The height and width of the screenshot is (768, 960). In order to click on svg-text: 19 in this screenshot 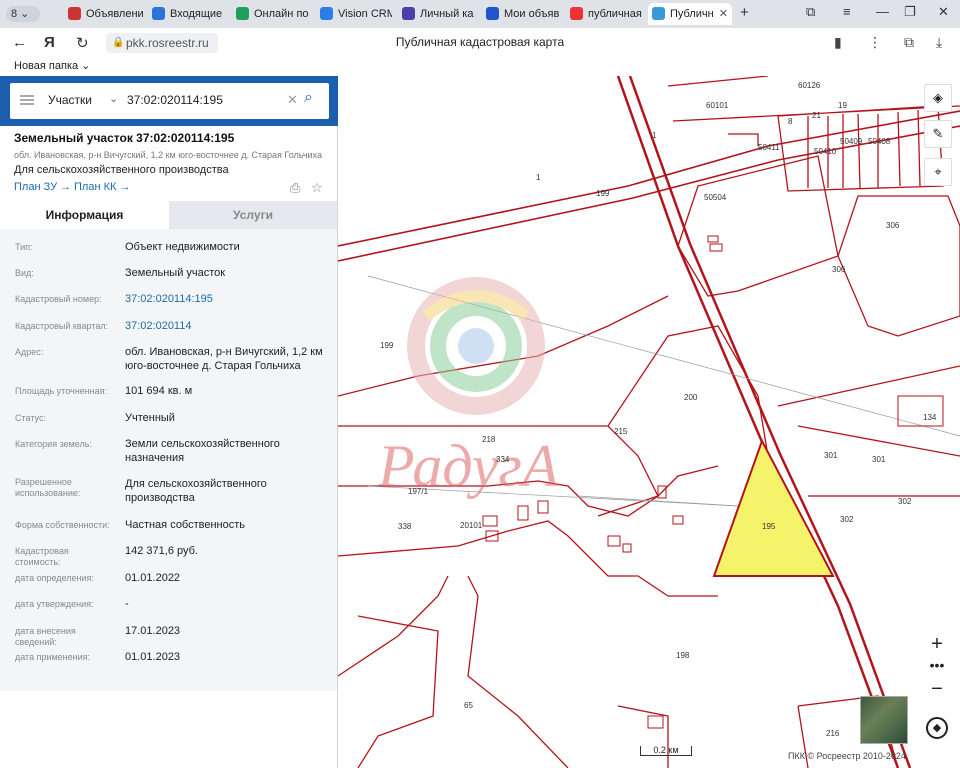, I will do `click(842, 105)`.